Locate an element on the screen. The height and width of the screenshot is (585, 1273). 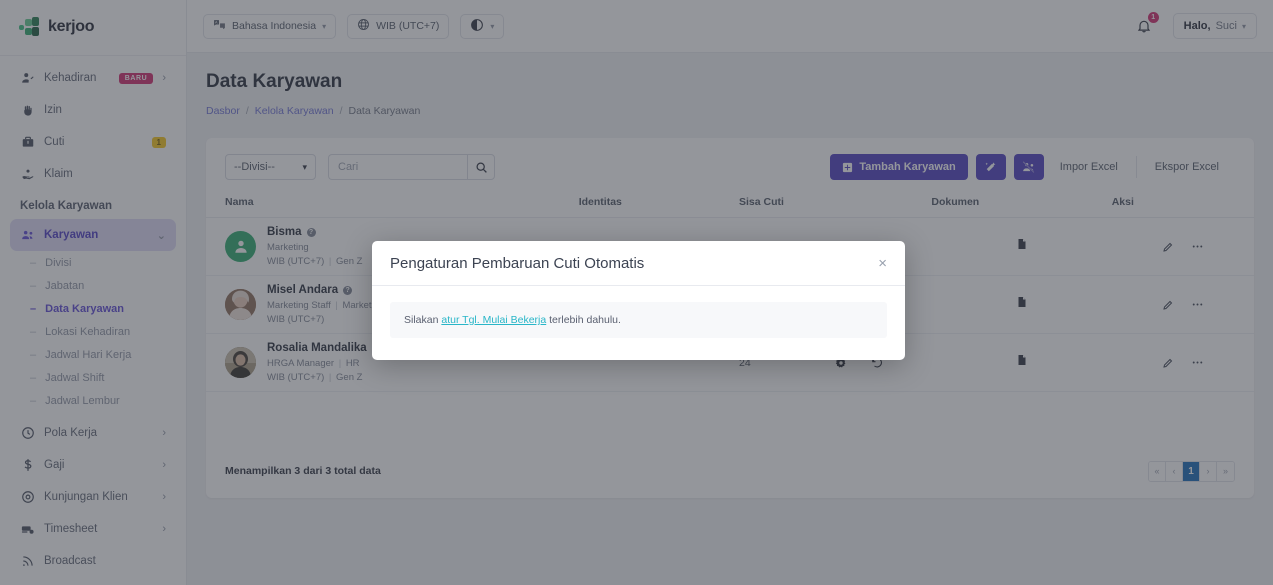
alert-prefix: Silakan is located at coordinates (423, 320).